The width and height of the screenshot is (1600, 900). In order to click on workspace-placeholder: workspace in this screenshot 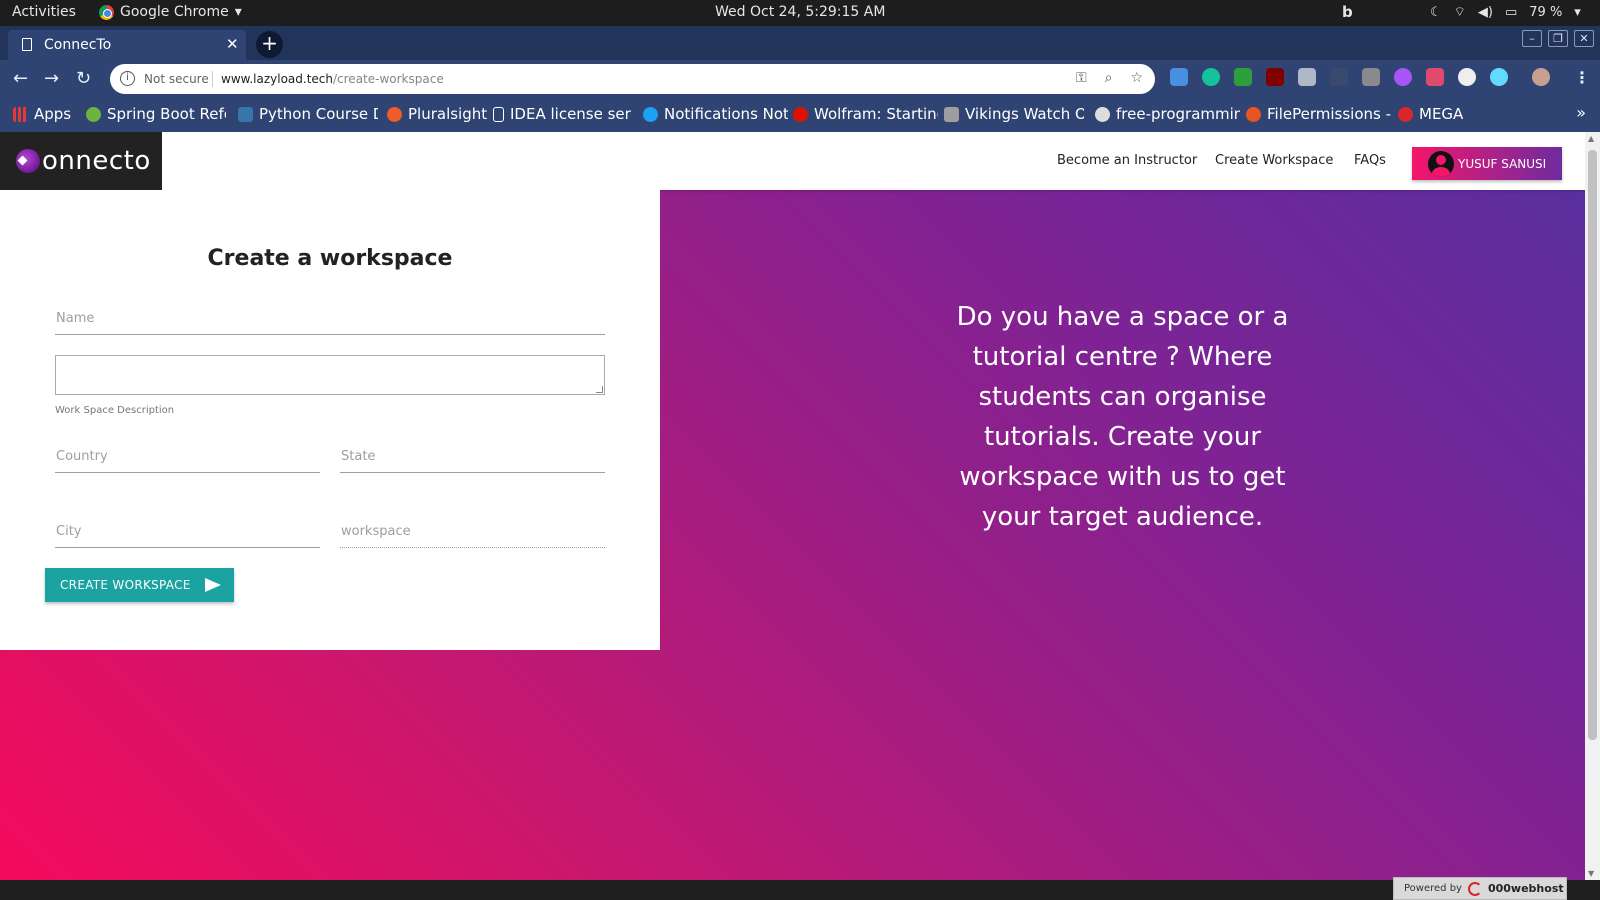, I will do `click(376, 531)`.